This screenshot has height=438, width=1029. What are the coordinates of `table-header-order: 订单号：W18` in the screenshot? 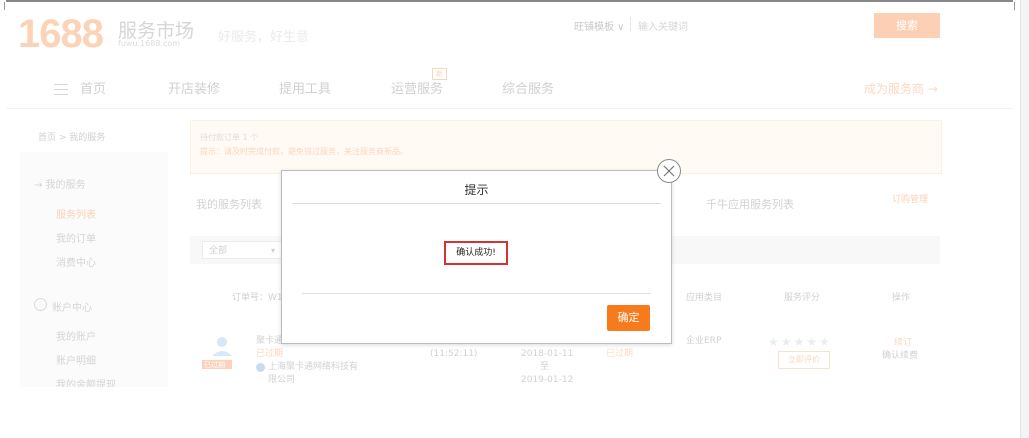 It's located at (260, 298).